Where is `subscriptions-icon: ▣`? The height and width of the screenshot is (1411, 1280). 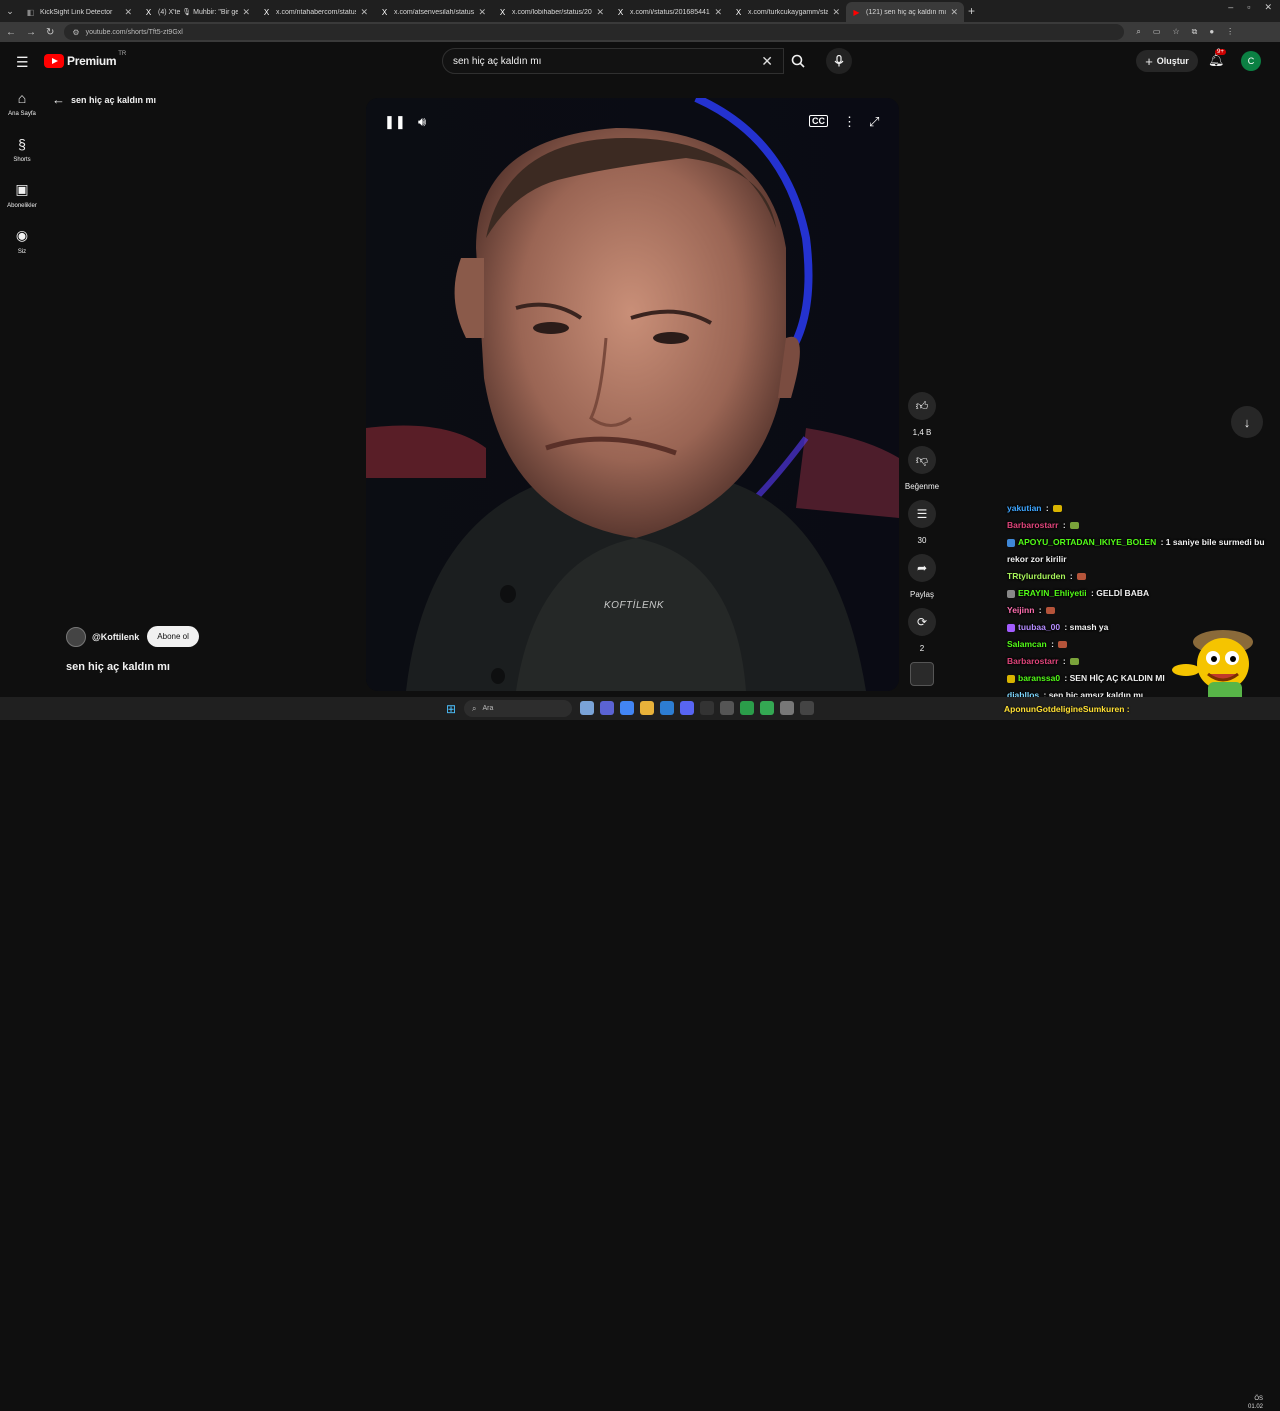 subscriptions-icon: ▣ is located at coordinates (22, 189).